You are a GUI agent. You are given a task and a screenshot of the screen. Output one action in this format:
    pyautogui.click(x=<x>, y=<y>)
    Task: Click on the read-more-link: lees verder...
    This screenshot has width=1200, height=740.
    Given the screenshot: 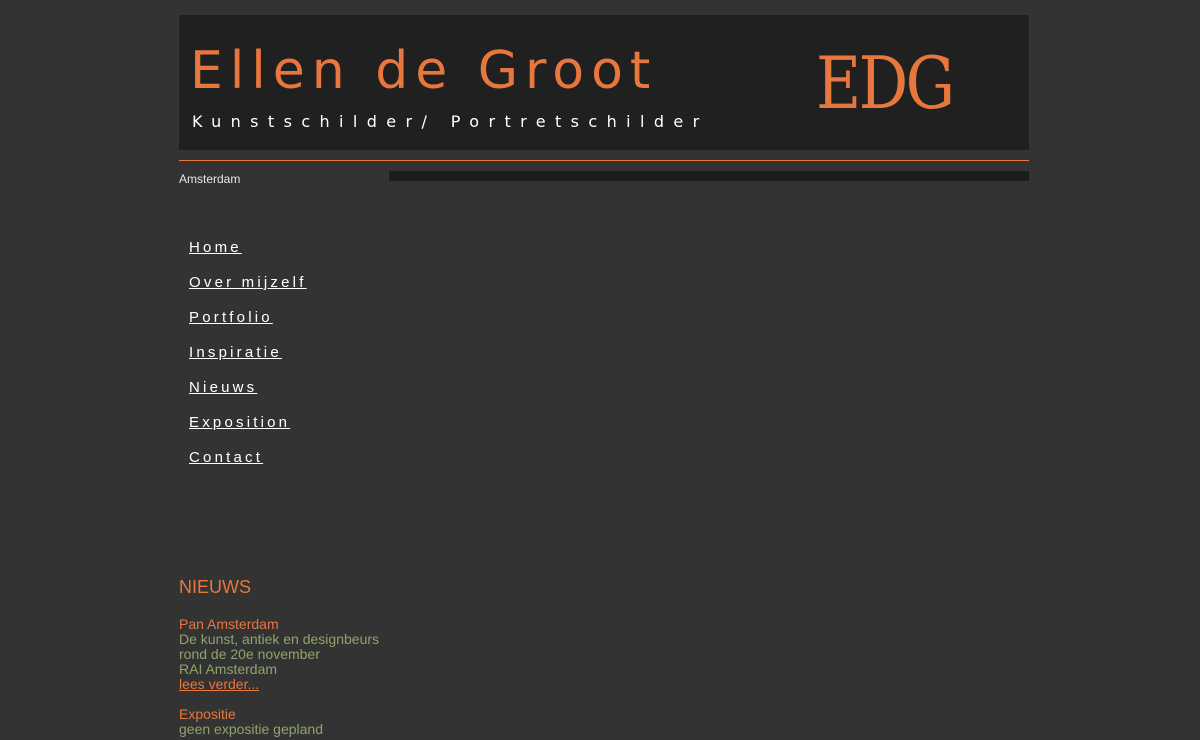 What is the action you would take?
    pyautogui.click(x=219, y=684)
    